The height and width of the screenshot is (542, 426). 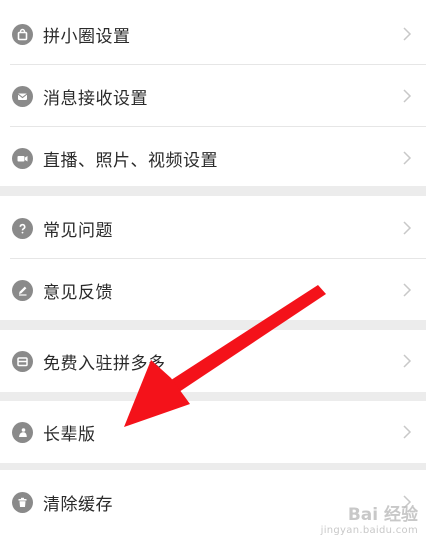 I want to click on setting-item-elder-mode: 长辈版, so click(x=213, y=432).